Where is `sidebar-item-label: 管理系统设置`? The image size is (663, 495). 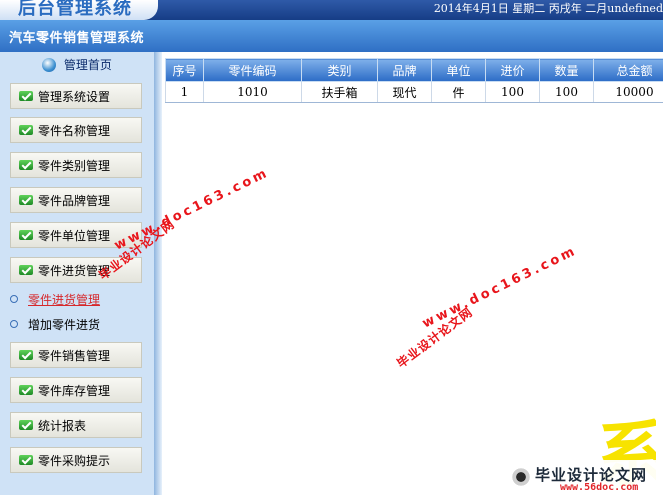
sidebar-item-label: 管理系统设置 is located at coordinates (74, 96).